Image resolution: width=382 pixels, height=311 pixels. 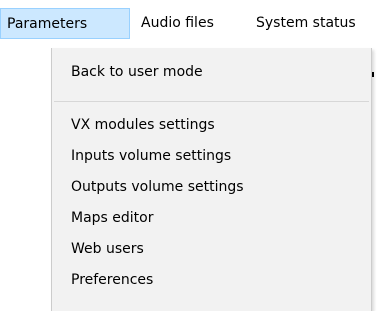 What do you see at coordinates (373, 74) in the screenshot?
I see `background-fragment` at bounding box center [373, 74].